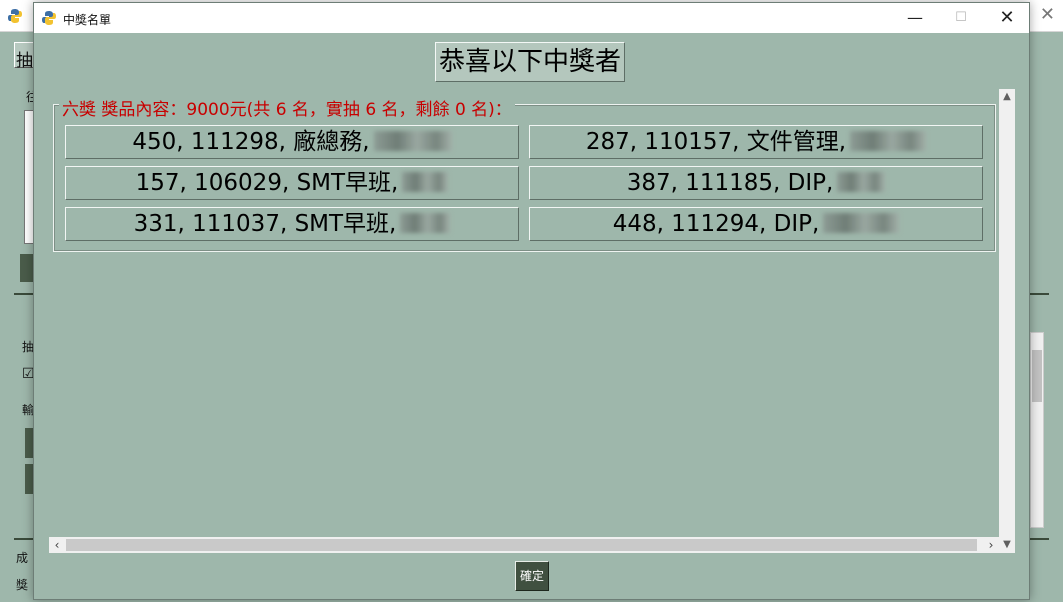  What do you see at coordinates (961, 18) in the screenshot?
I see `maximize-icon: ☐` at bounding box center [961, 18].